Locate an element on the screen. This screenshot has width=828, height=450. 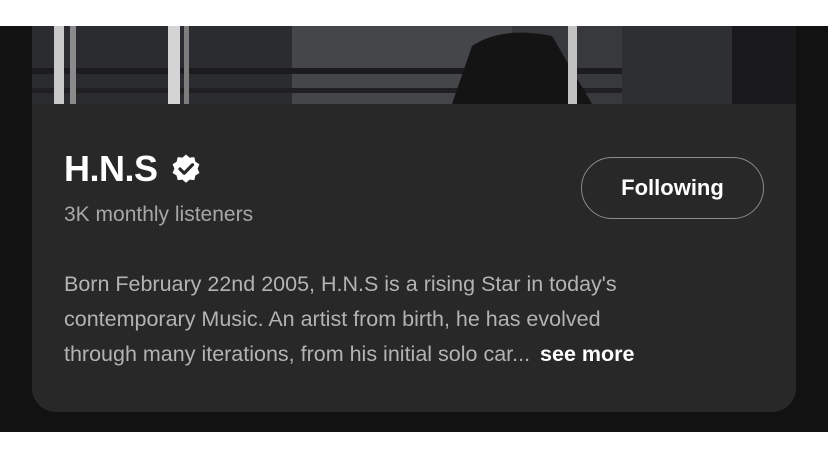
bottom-strip is located at coordinates (414, 441).